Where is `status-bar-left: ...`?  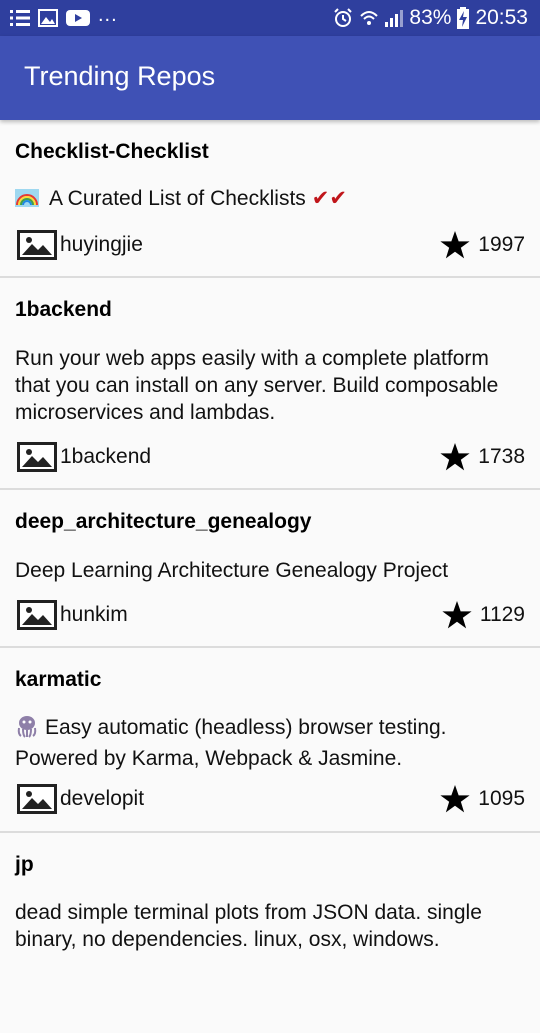 status-bar-left: ... is located at coordinates (64, 18).